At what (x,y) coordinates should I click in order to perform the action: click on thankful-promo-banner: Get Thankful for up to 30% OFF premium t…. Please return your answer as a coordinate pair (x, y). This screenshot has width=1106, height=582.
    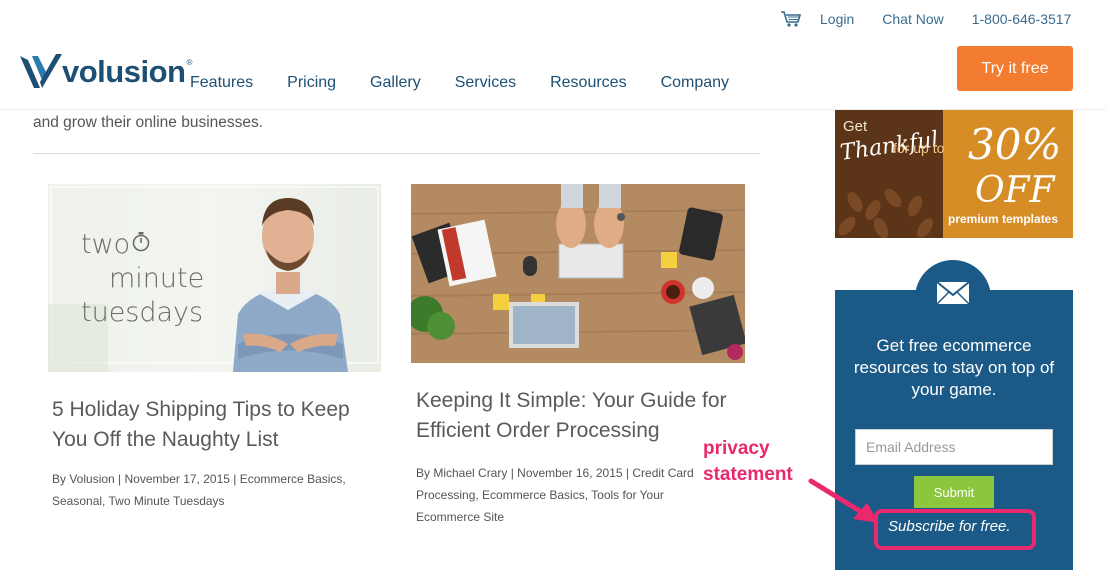
    Looking at the image, I should click on (954, 174).